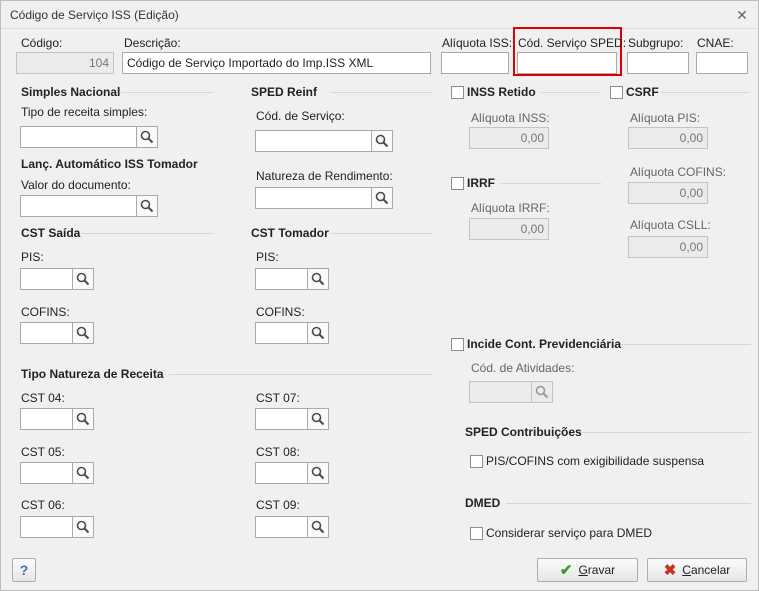 The image size is (759, 591). I want to click on cst08-input, so click(281, 473).